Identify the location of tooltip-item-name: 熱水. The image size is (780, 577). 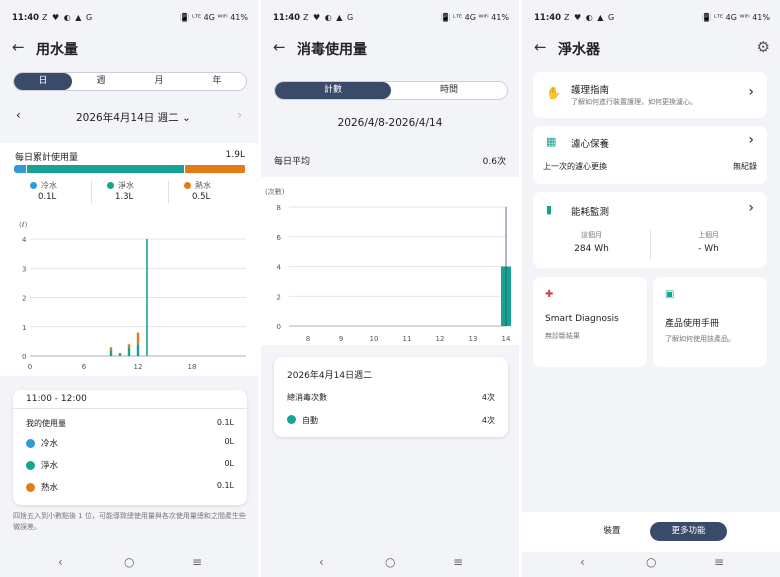
(50, 488).